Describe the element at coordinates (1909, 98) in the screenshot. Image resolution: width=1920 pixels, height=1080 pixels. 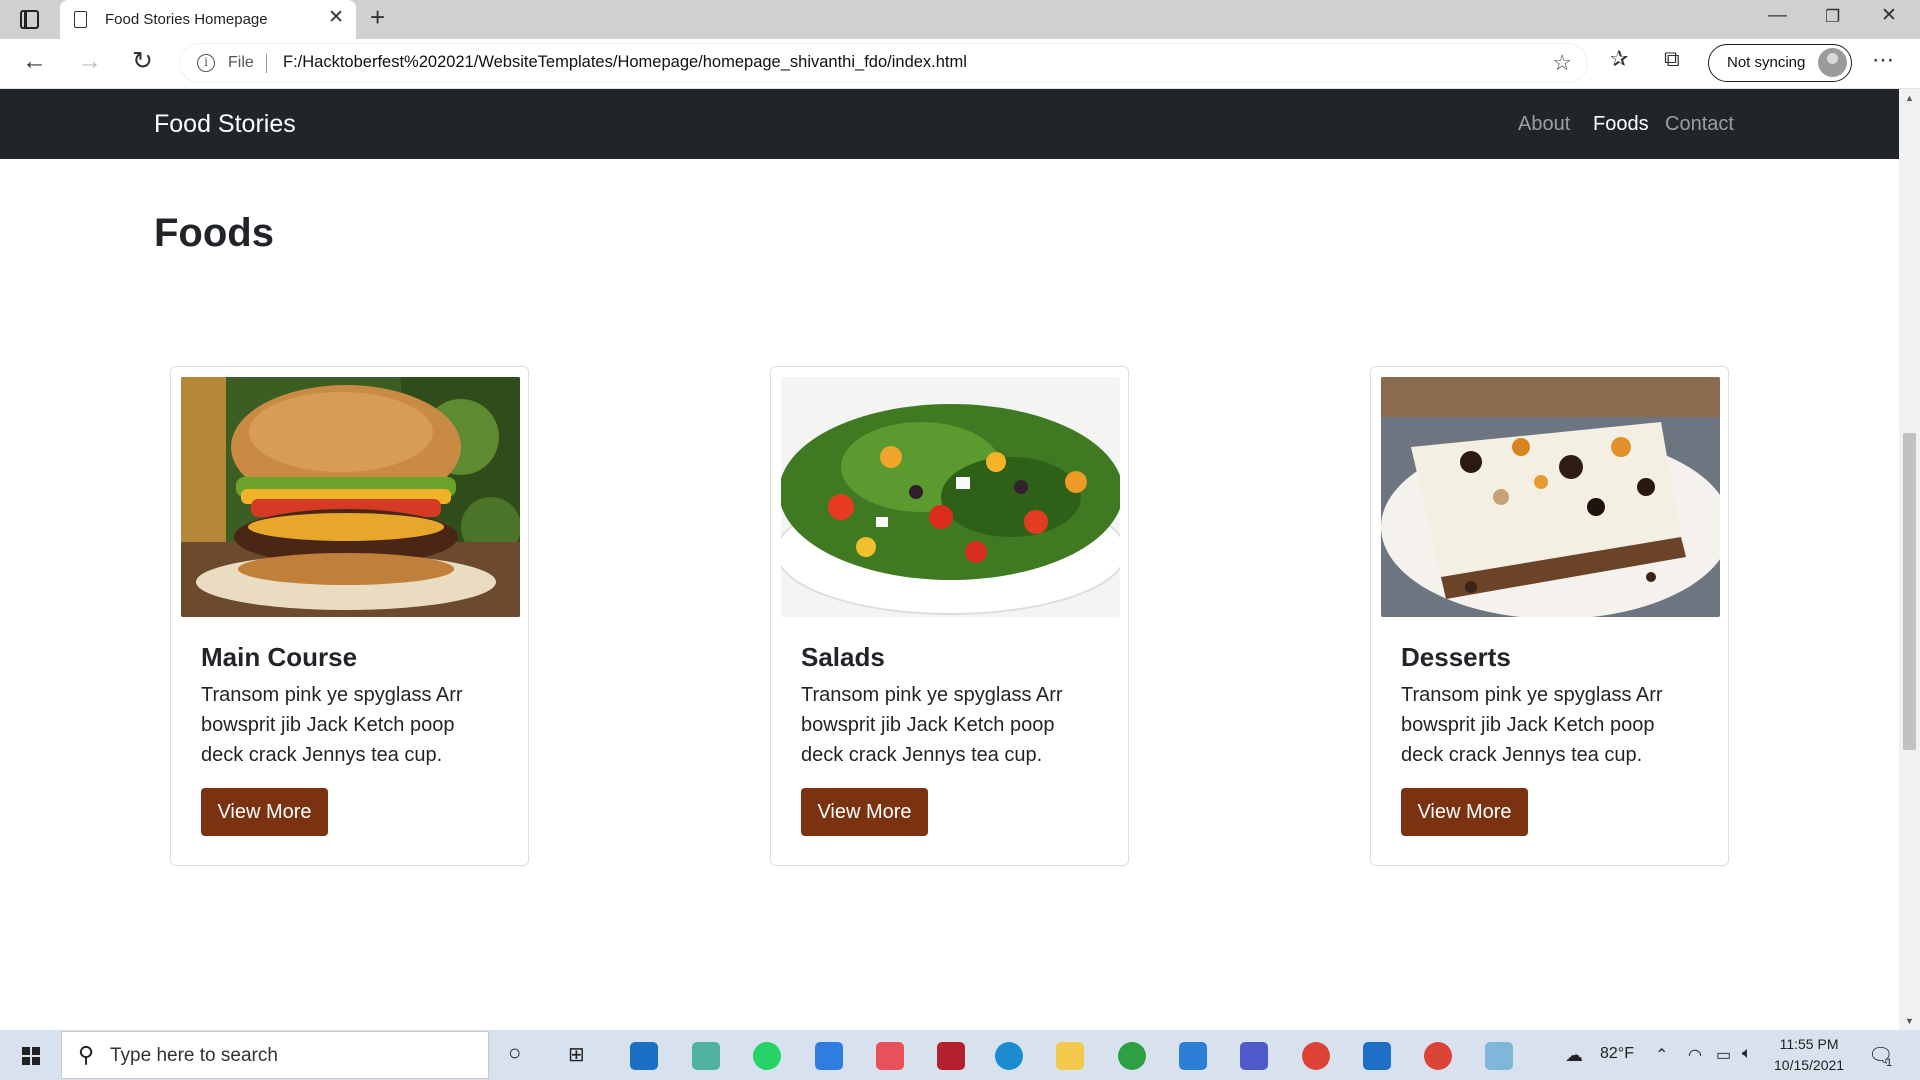
I see `scroll-up-icon: ▲` at that location.